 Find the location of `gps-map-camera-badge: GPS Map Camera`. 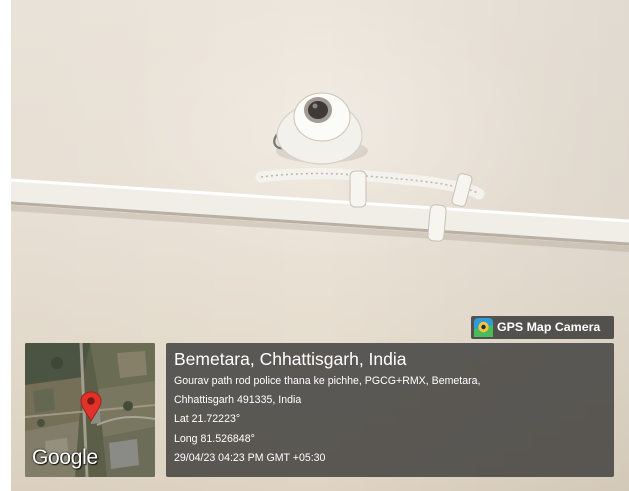

gps-map-camera-badge: GPS Map Camera is located at coordinates (542, 327).